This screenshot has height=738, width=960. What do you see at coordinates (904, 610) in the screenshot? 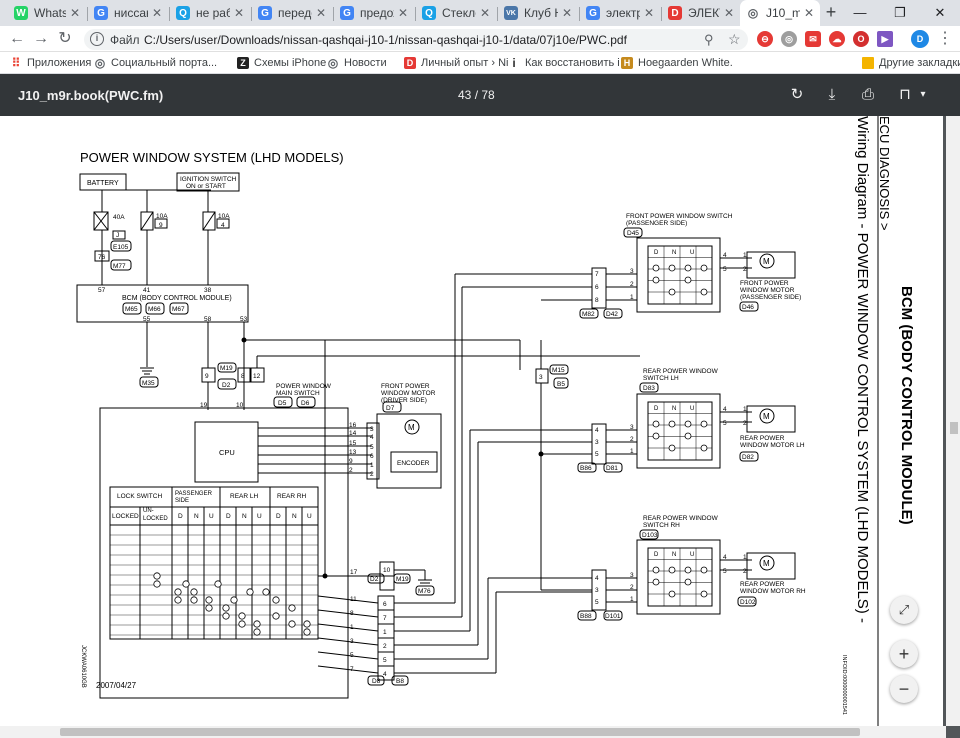
I see `fit-page-button: ⤢` at bounding box center [904, 610].